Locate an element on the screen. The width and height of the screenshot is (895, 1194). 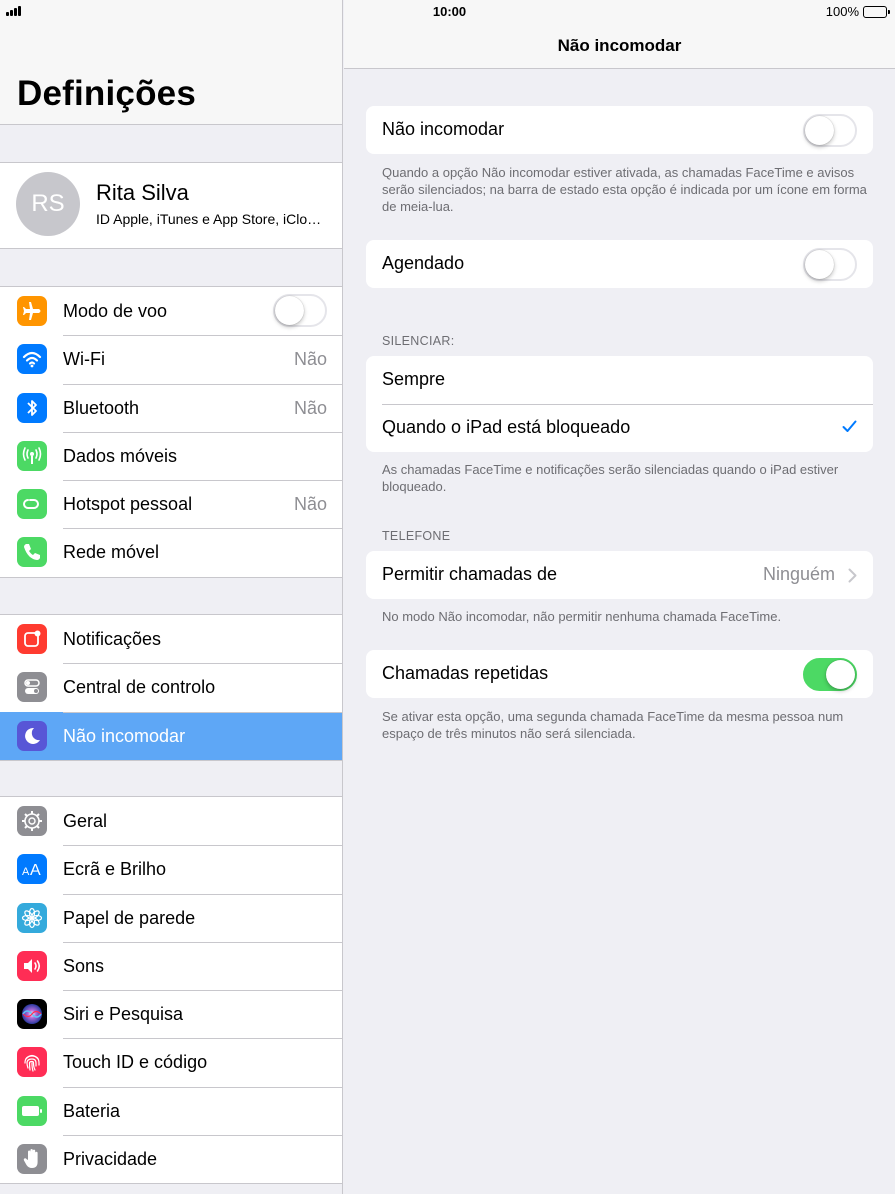
sidebar-item-battery: Bateria is located at coordinates (171, 1110).